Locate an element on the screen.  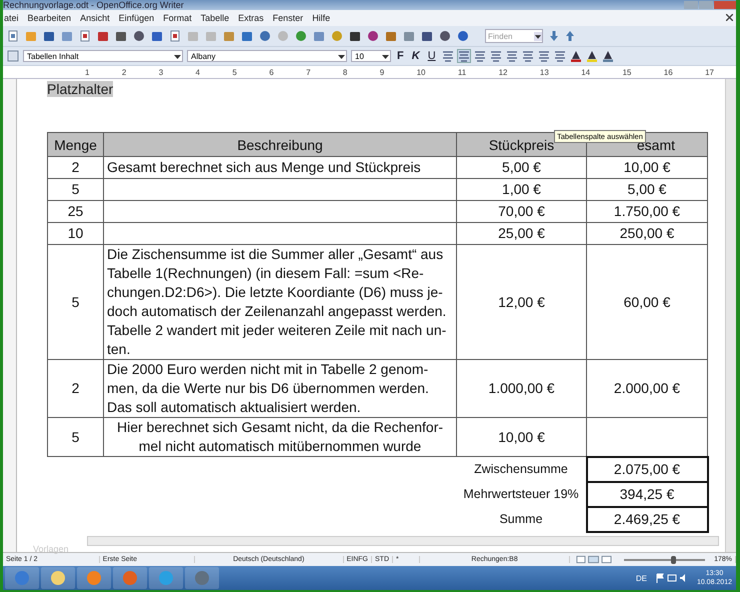
ruler-number: 1 is located at coordinates (87, 72).